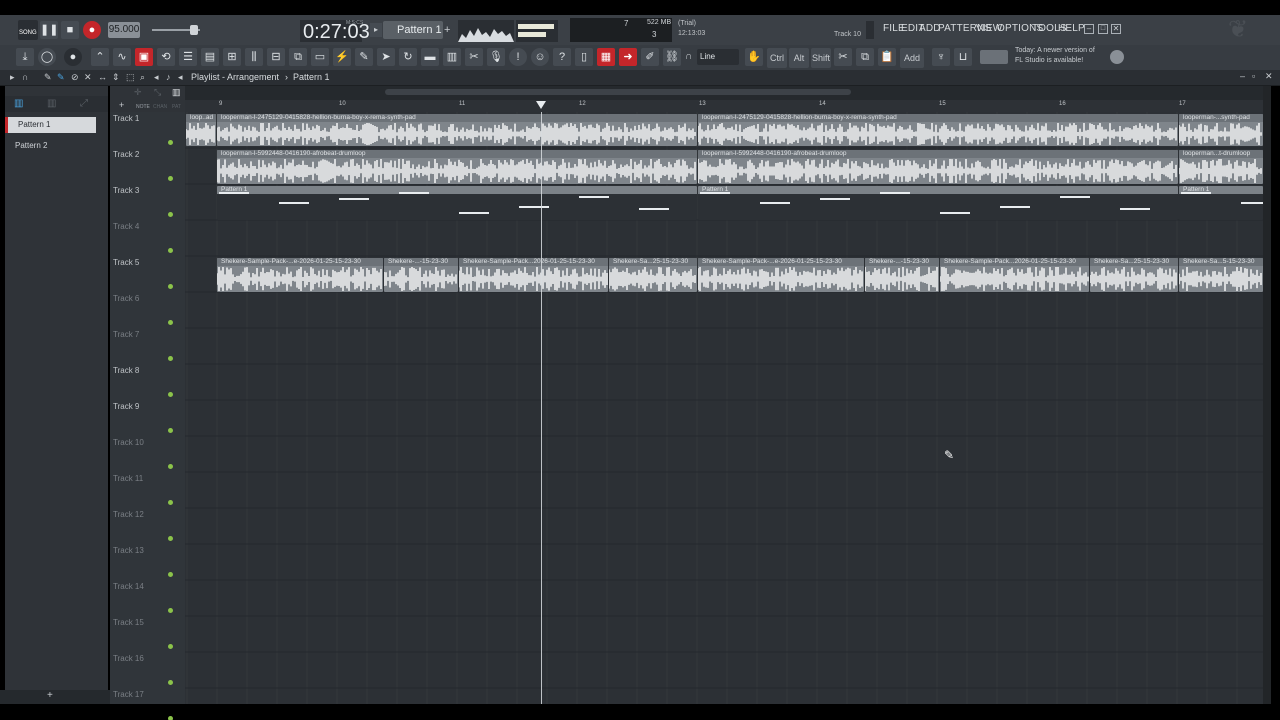 Image resolution: width=1280 pixels, height=720 pixels. What do you see at coordinates (449, 30) in the screenshot?
I see `pattern-add-icon: +` at bounding box center [449, 30].